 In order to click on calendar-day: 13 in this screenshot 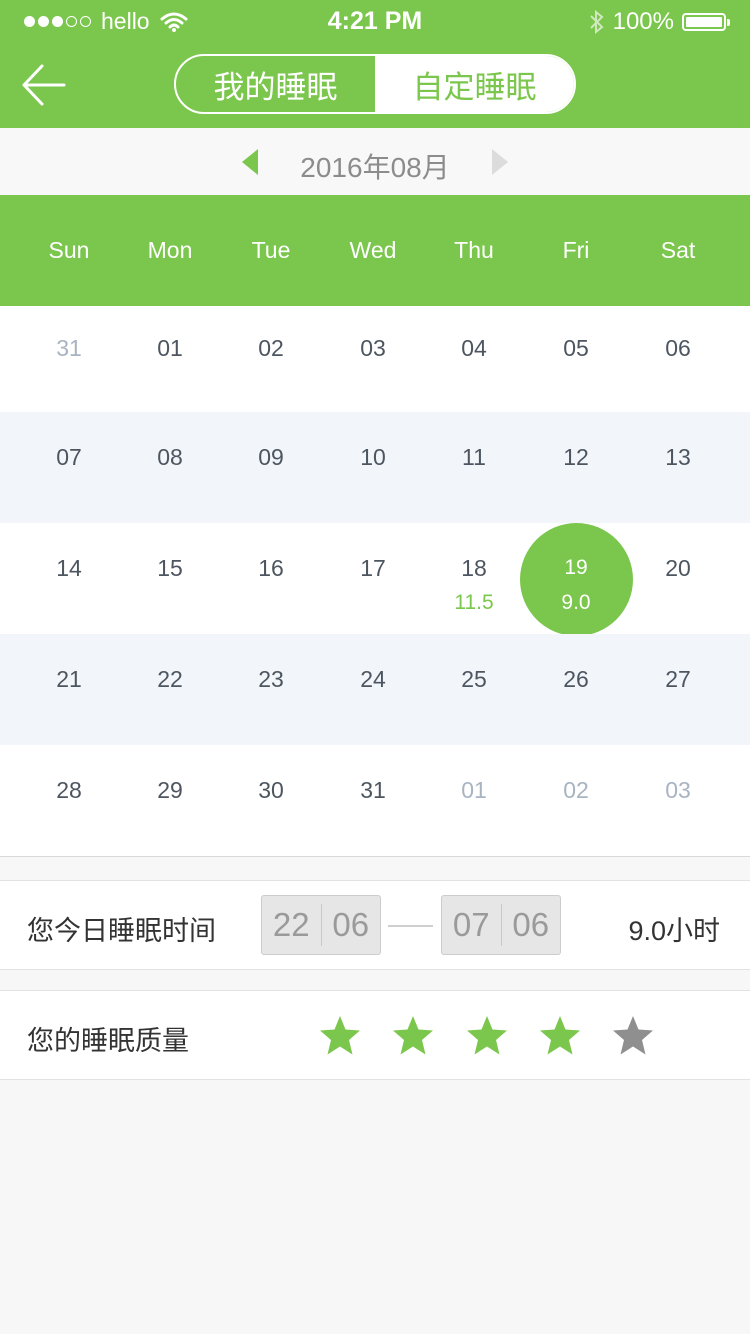, I will do `click(678, 457)`.